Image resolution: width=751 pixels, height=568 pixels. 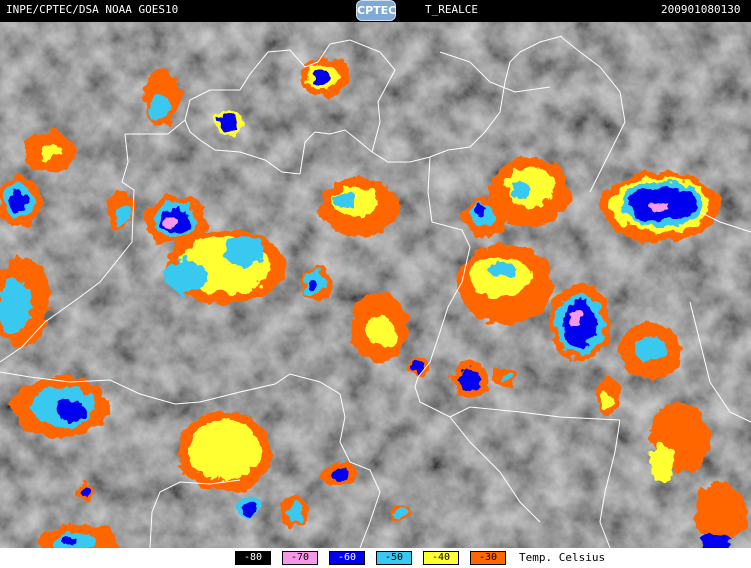 What do you see at coordinates (394, 558) in the screenshot?
I see `legend-swatch-minus50: -50` at bounding box center [394, 558].